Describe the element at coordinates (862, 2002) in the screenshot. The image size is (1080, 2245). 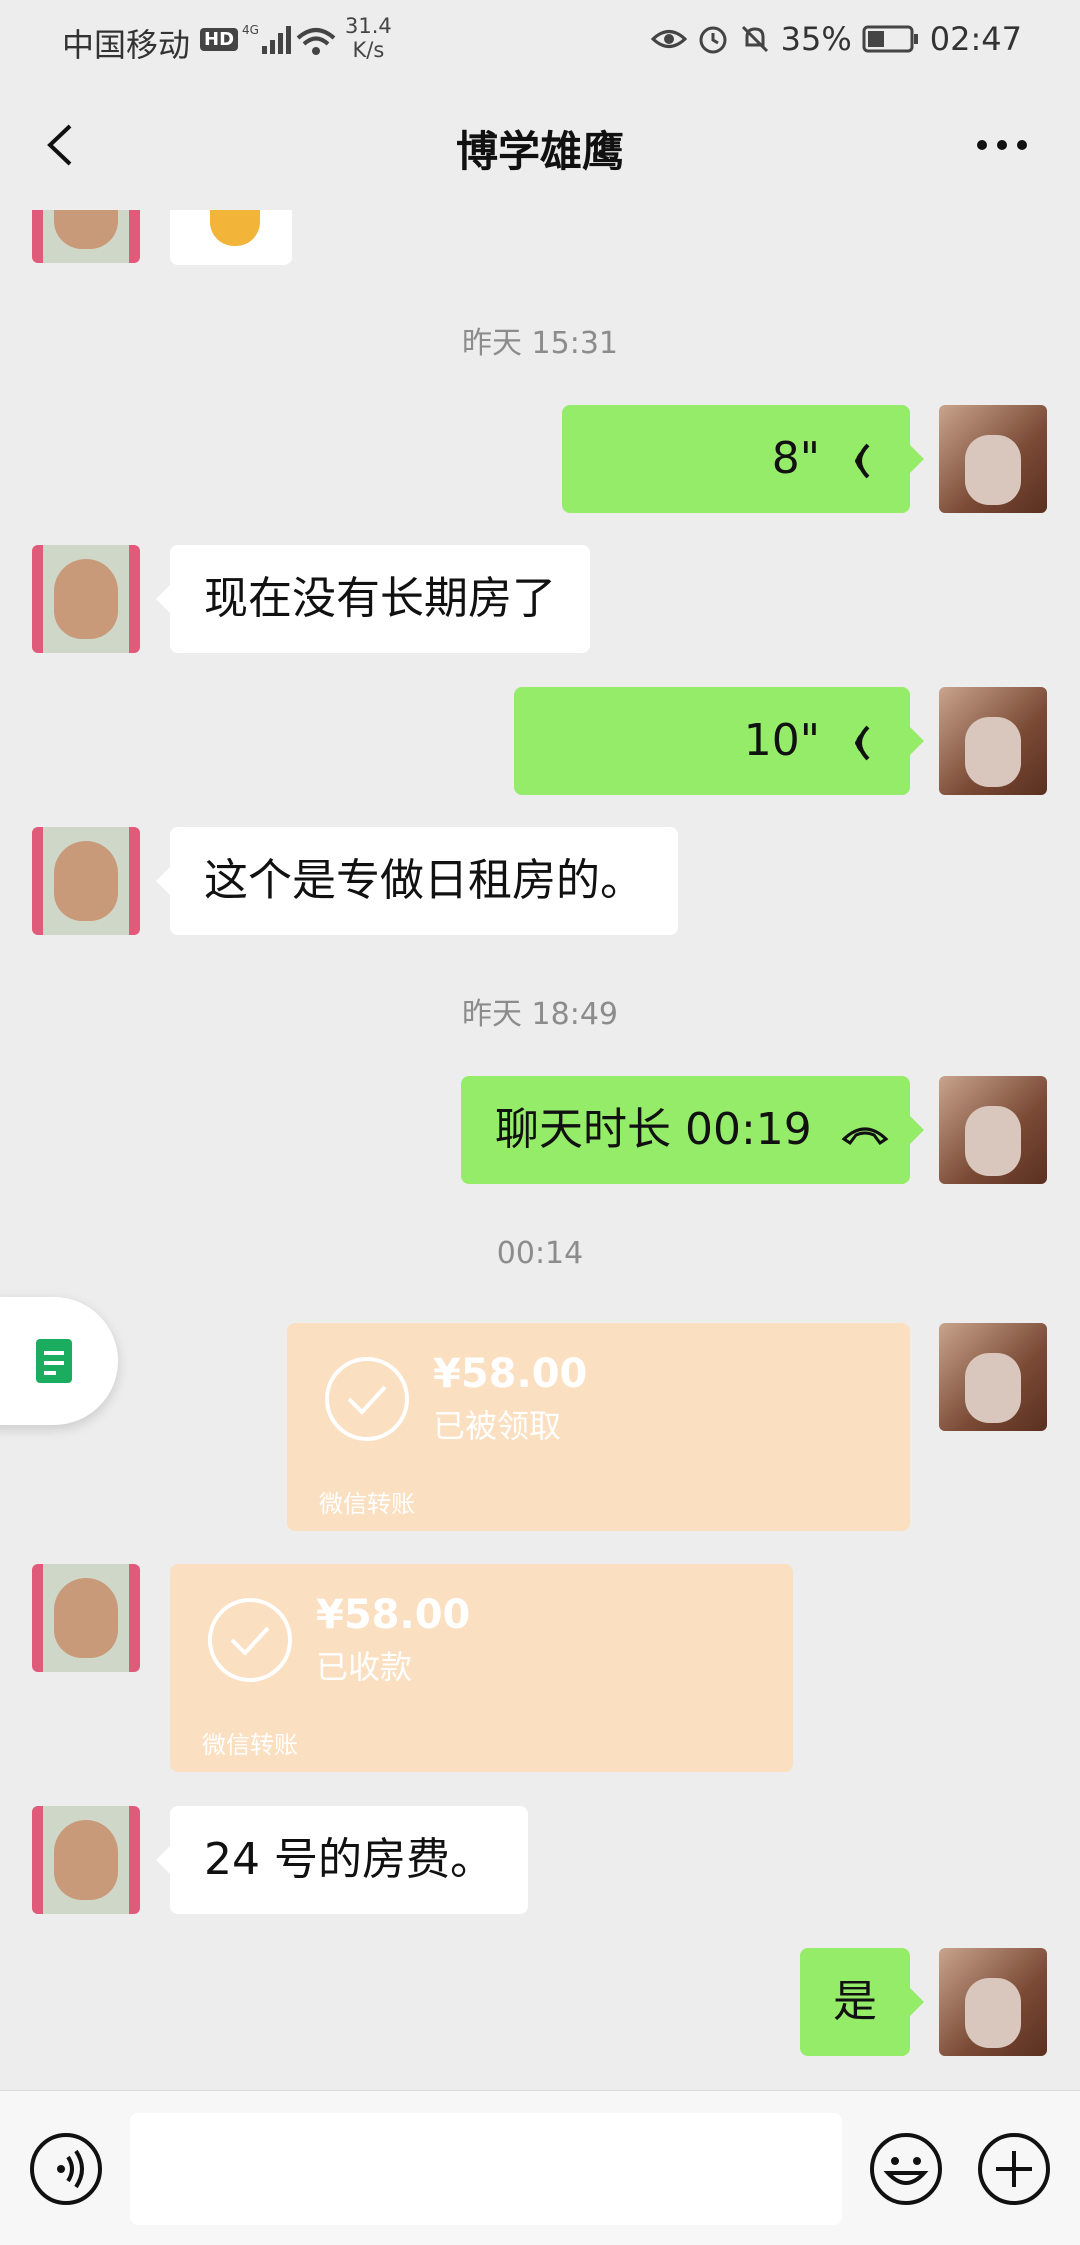
I see `text-message: 是` at that location.